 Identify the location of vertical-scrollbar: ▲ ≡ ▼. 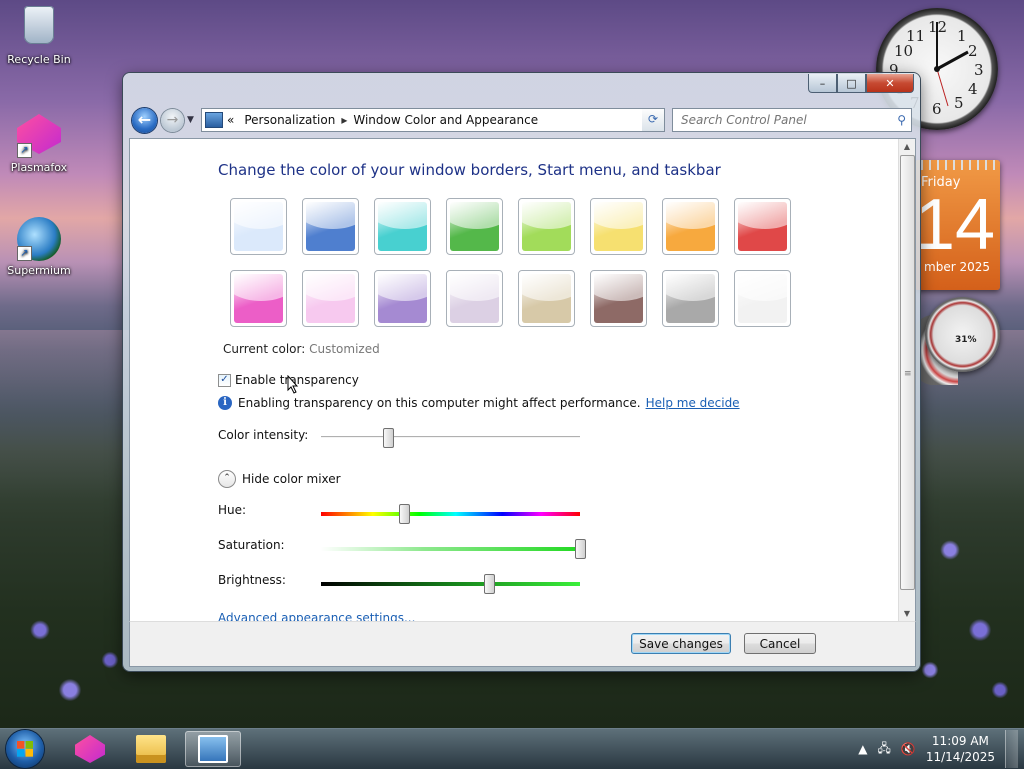
(906, 380).